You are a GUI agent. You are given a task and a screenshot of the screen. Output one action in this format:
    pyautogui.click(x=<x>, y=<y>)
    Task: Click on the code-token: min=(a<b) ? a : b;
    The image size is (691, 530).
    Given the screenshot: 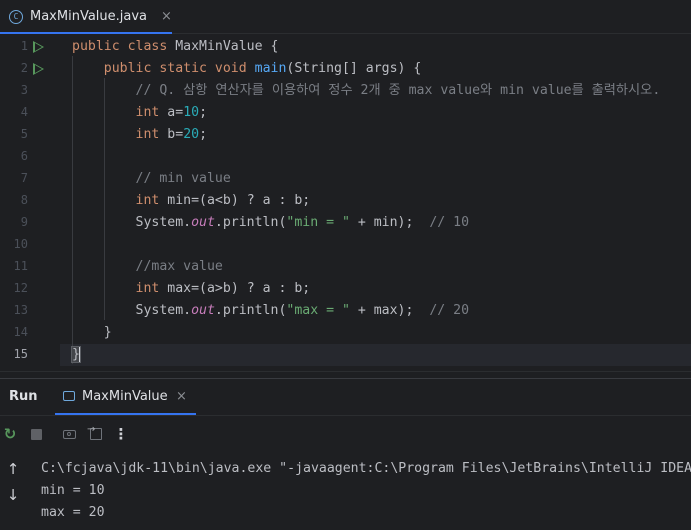 What is the action you would take?
    pyautogui.click(x=239, y=200)
    